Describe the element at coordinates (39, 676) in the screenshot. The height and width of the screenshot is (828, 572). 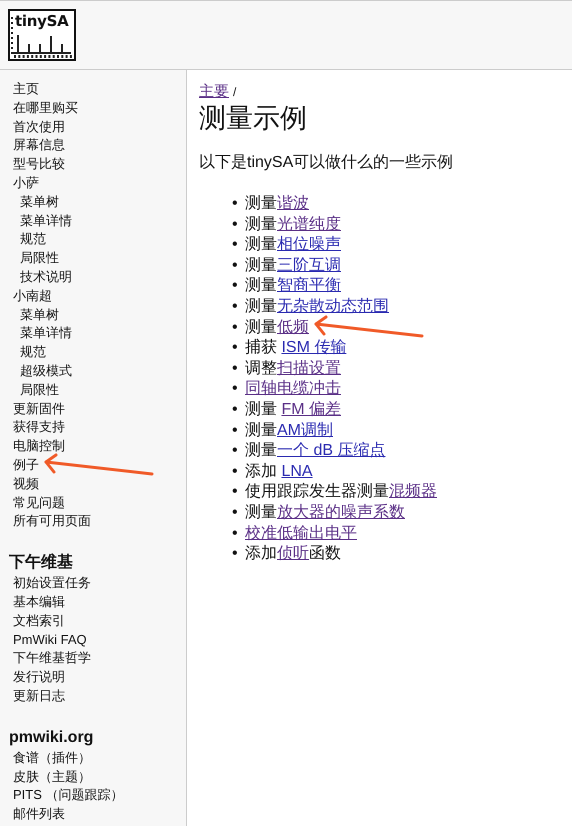
I see `nav-link: 发行说明` at that location.